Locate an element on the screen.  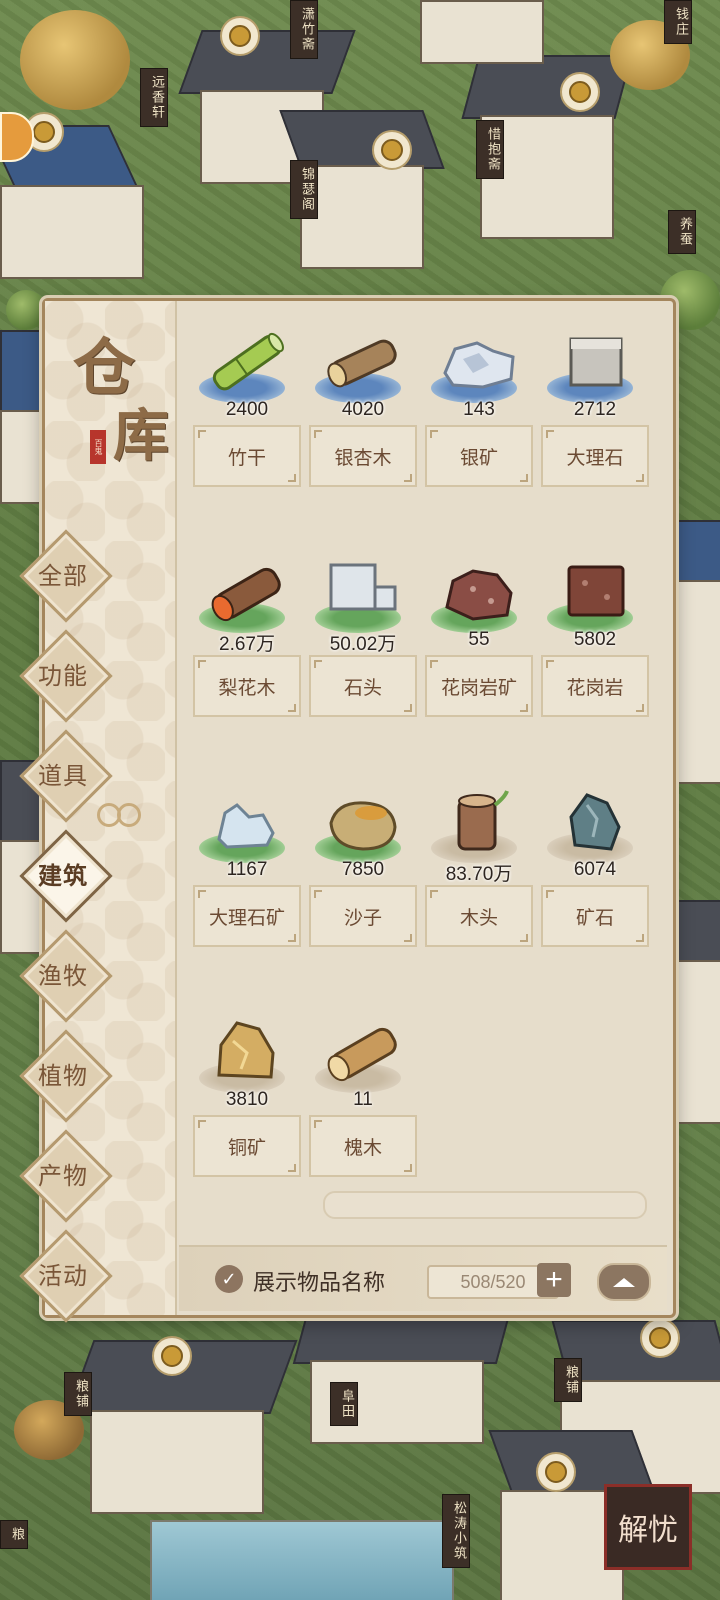
marble-ore-icon is located at coordinates (246, 826).